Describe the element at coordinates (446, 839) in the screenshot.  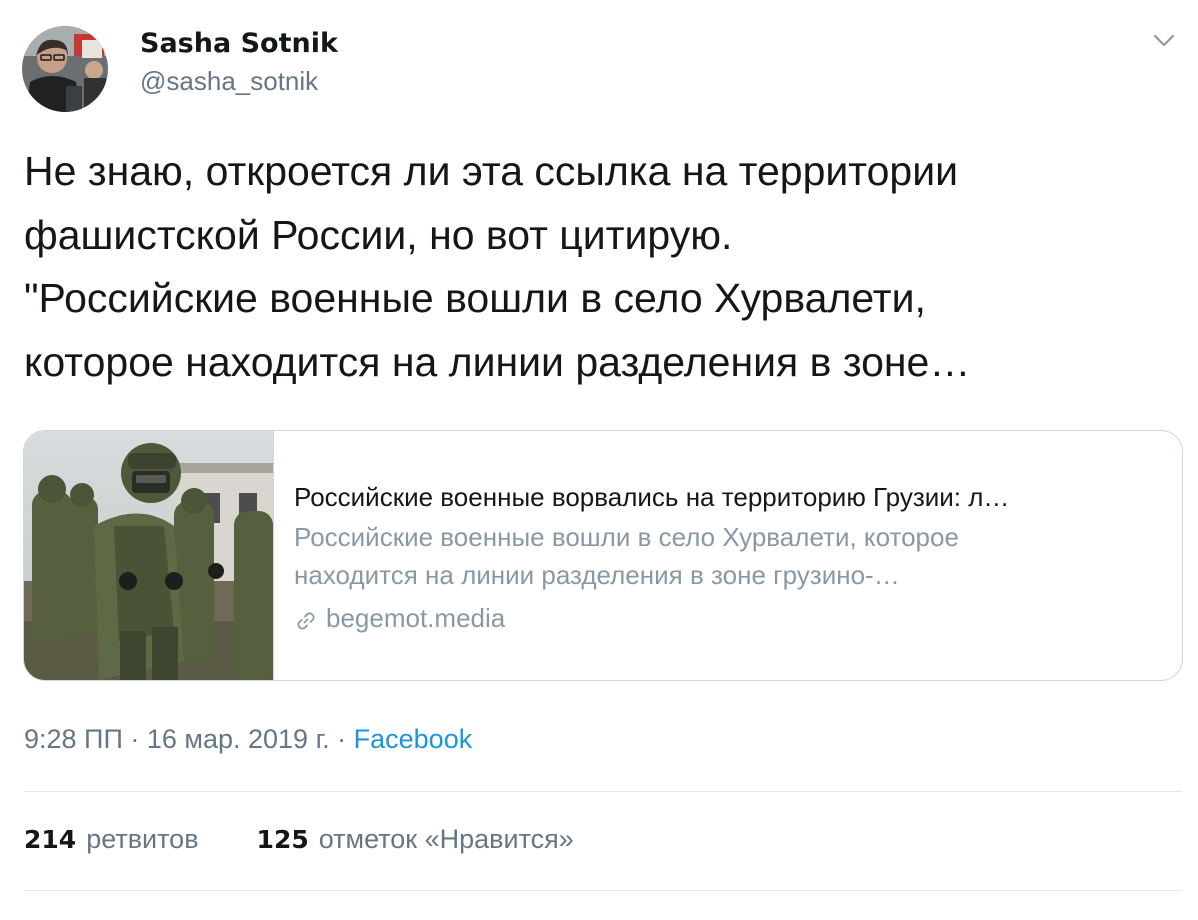
I see `likes-label: отметок «Нравится»` at that location.